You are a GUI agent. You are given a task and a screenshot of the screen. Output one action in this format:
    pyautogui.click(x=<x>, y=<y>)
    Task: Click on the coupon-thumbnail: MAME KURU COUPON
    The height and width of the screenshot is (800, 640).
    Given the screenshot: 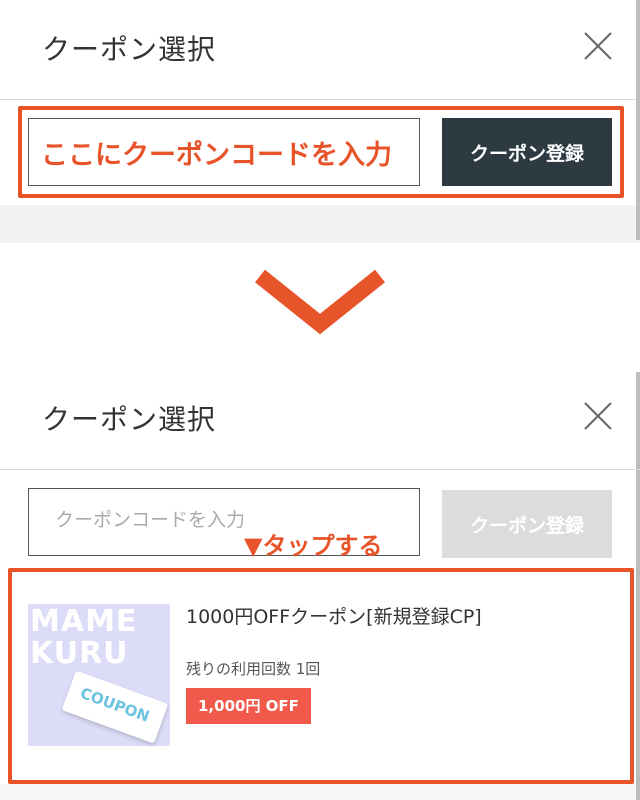 What is the action you would take?
    pyautogui.click(x=99, y=675)
    